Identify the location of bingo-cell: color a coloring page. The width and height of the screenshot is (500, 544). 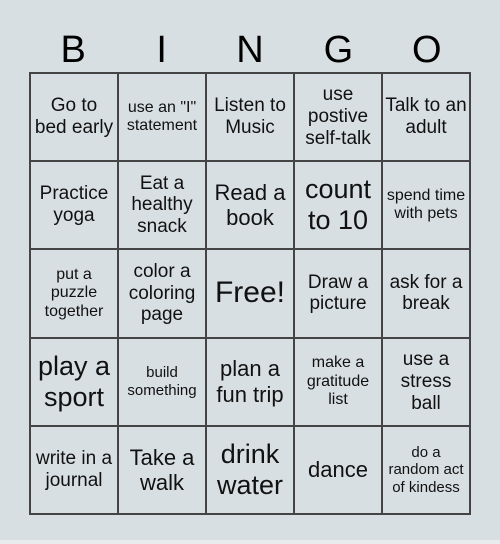
(162, 293).